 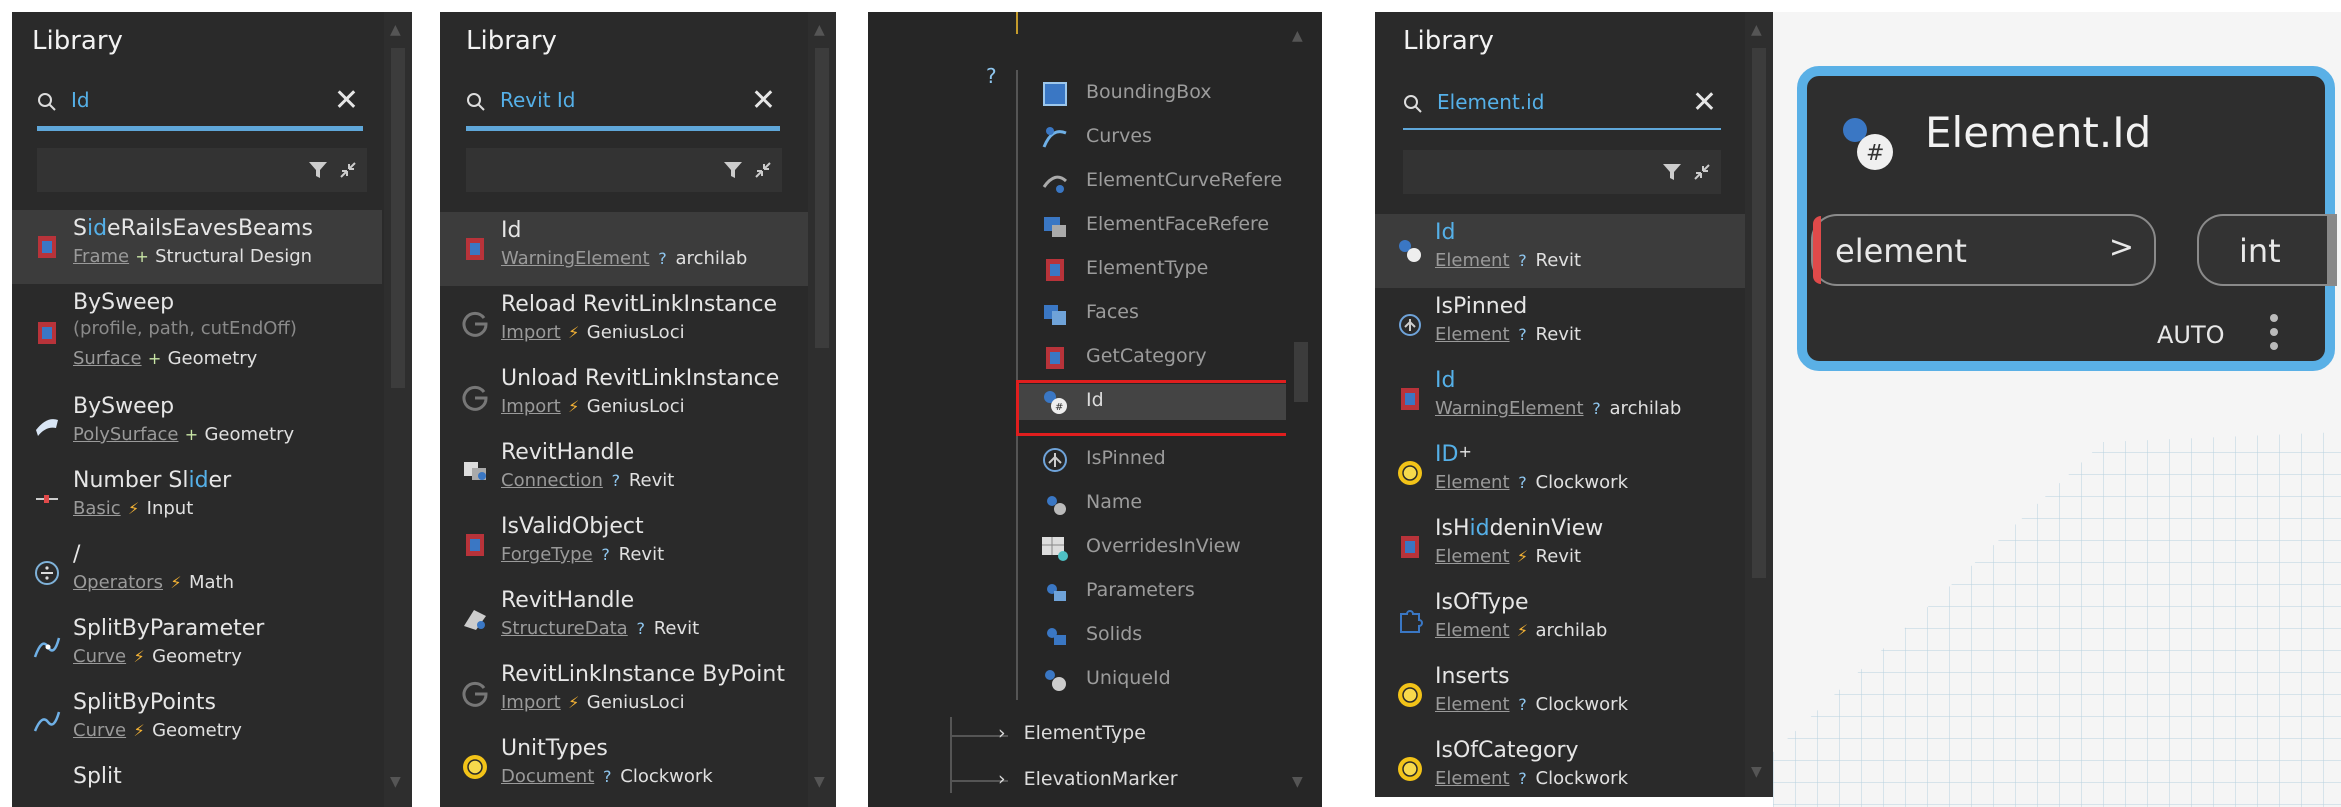 I want to click on item-category-link: Basic, so click(x=97, y=508).